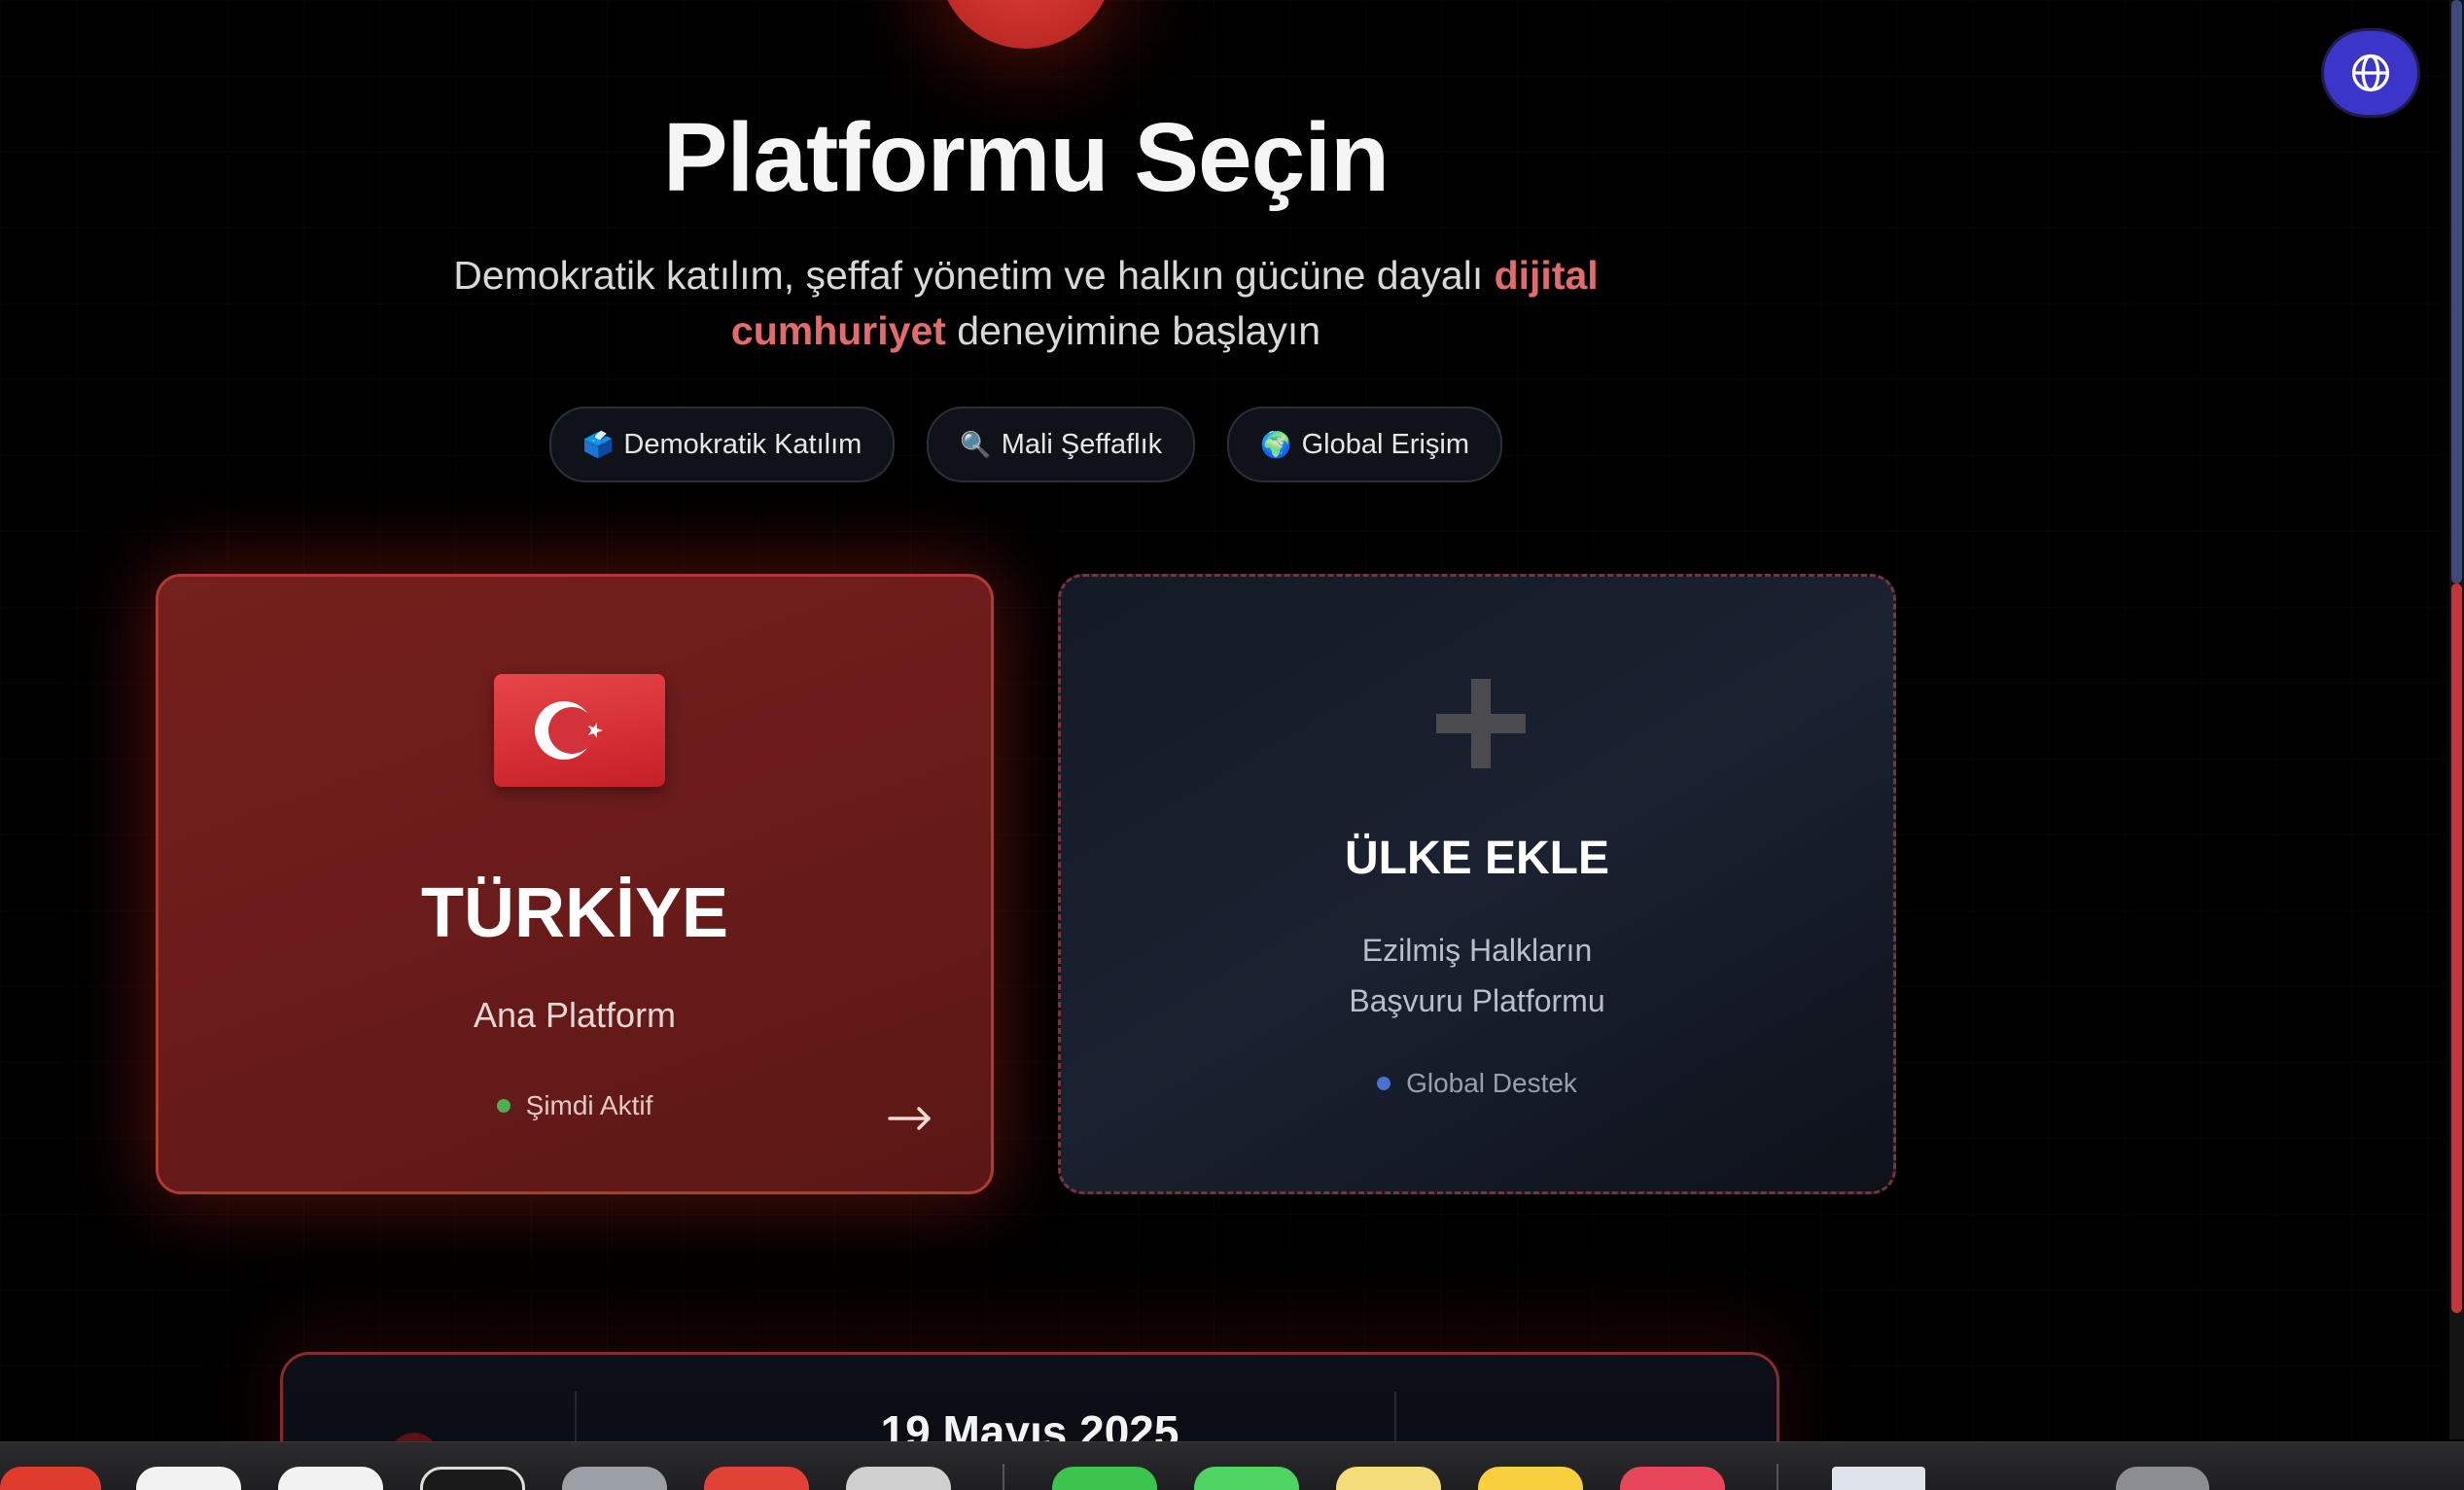 The height and width of the screenshot is (1490, 2464). Describe the element at coordinates (574, 913) in the screenshot. I see `card-title: TÜRKİYE` at that location.